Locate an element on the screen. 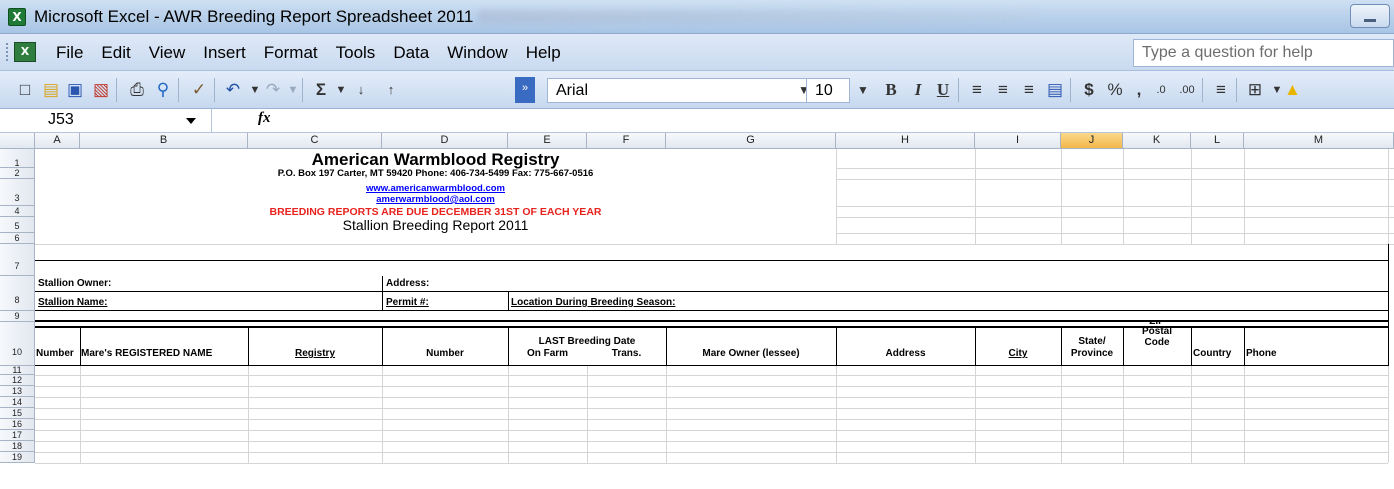 The height and width of the screenshot is (489, 1394). save-icon: ▣ is located at coordinates (75, 90).